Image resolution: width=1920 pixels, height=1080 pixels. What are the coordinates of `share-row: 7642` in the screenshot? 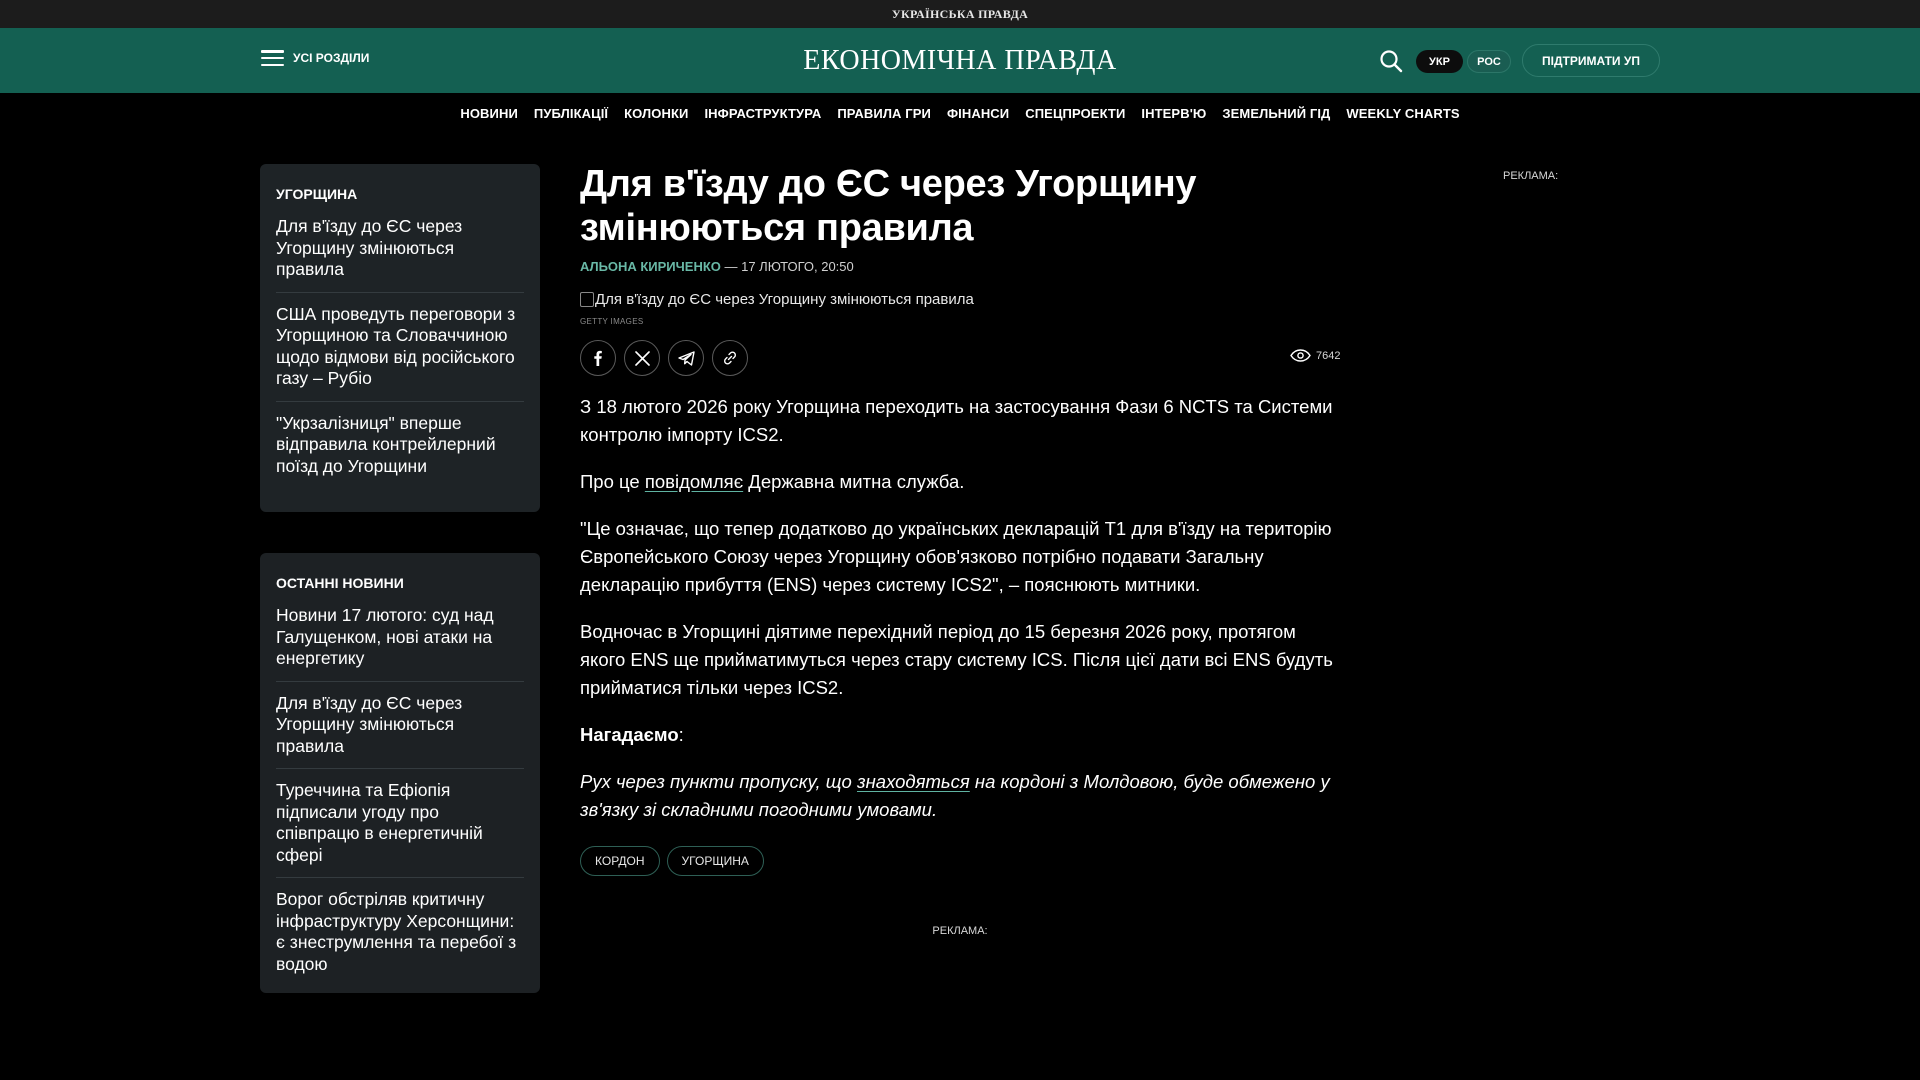 It's located at (960, 358).